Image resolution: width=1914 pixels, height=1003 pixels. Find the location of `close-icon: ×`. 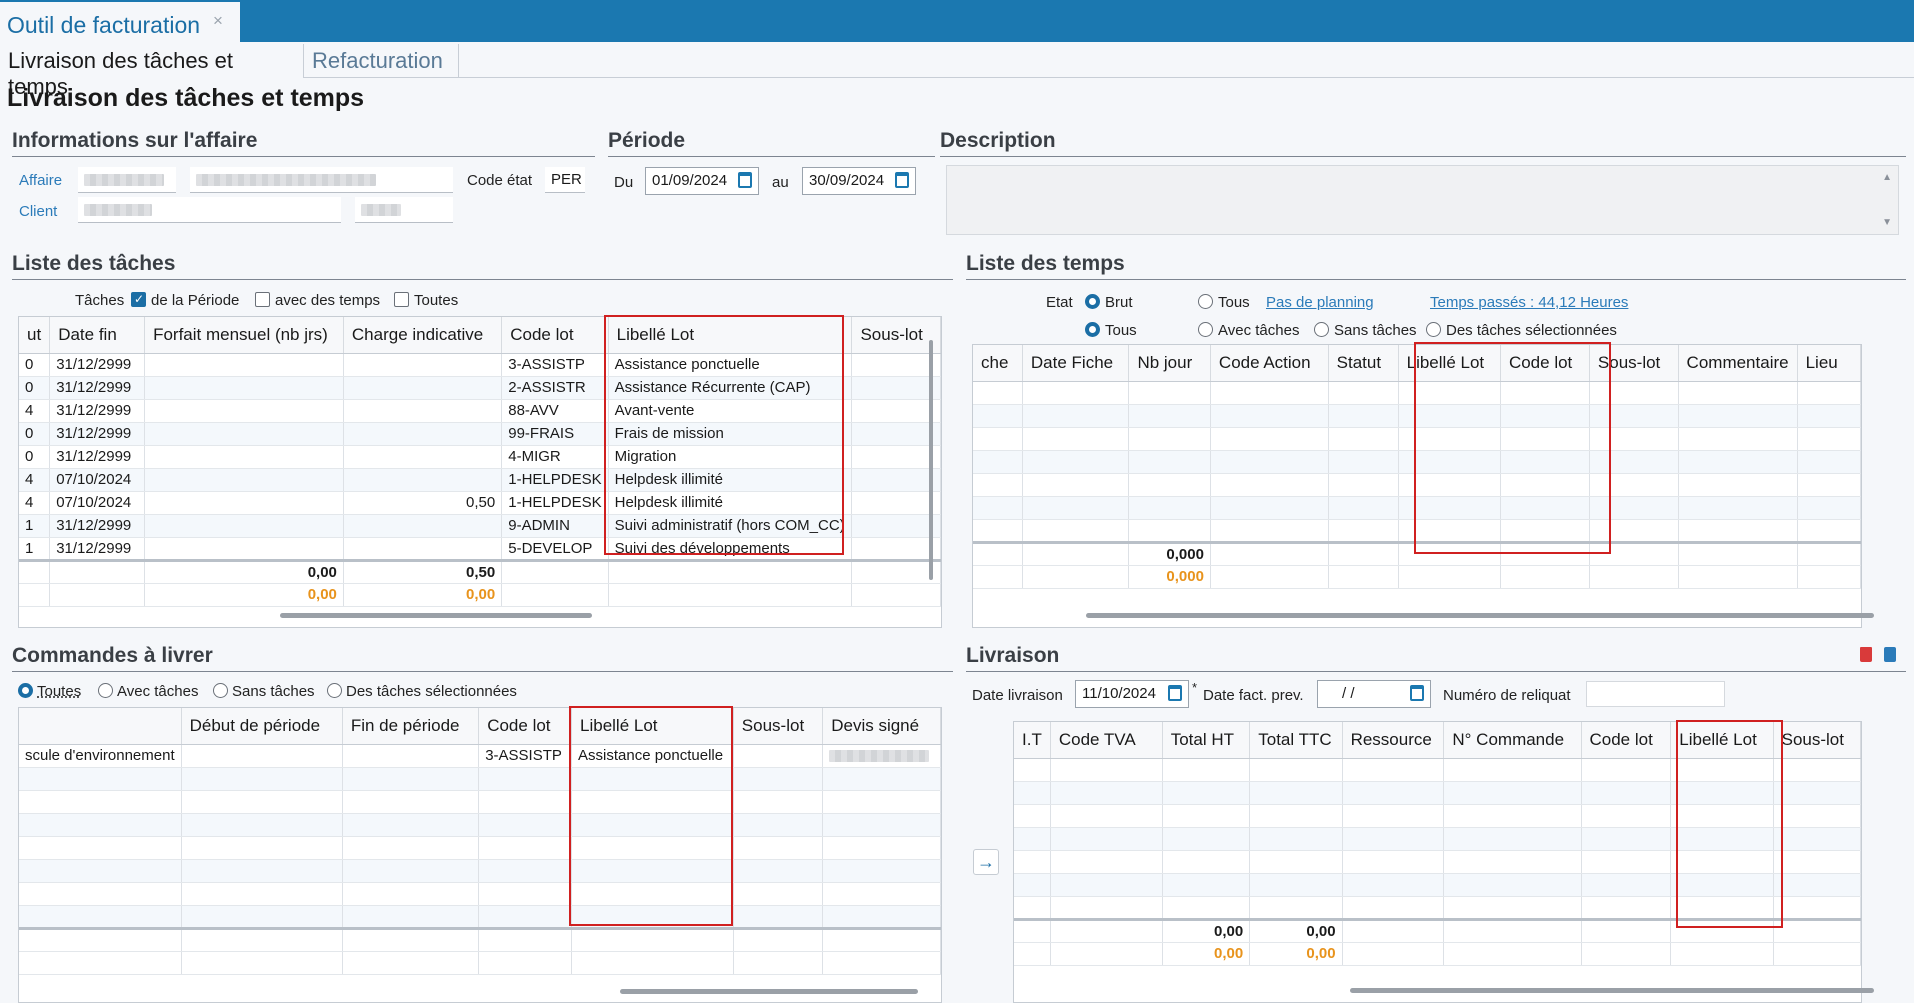

close-icon: × is located at coordinates (218, 21).